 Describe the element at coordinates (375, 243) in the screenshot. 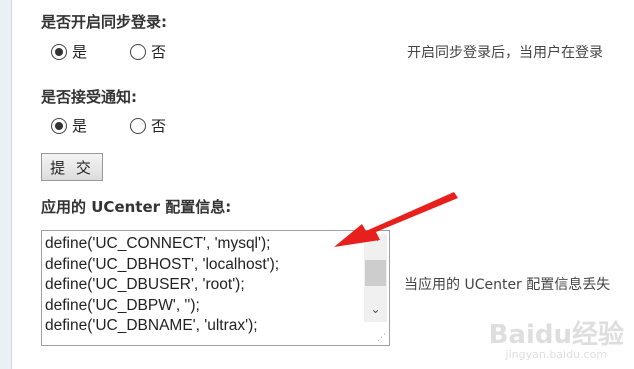

I see `scroll-up-icon: ⌃` at that location.